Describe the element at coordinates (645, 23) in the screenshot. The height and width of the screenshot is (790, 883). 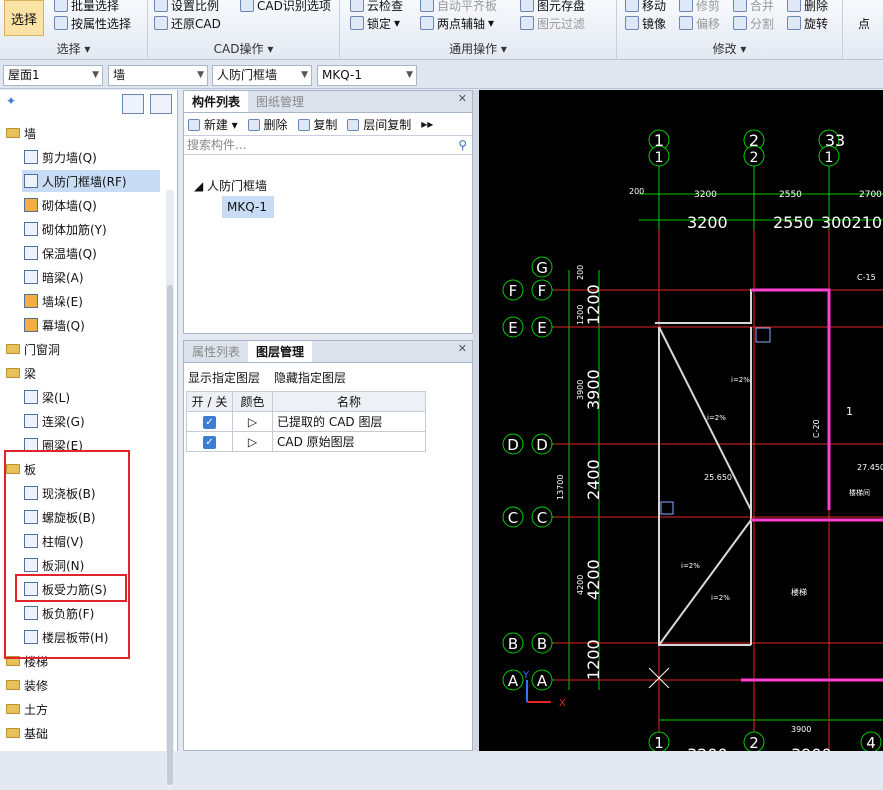
I see `mirror-button: 镜像` at that location.